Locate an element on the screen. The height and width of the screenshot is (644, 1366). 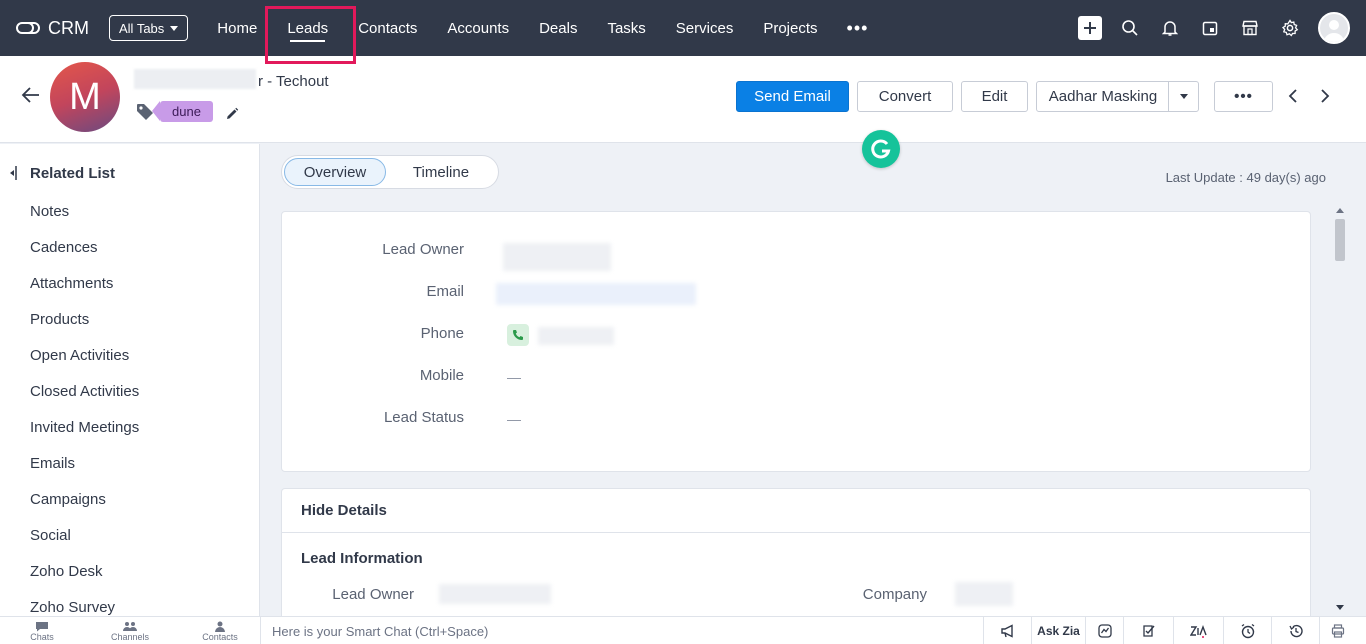
mobile-value: — is located at coordinates (514, 377).